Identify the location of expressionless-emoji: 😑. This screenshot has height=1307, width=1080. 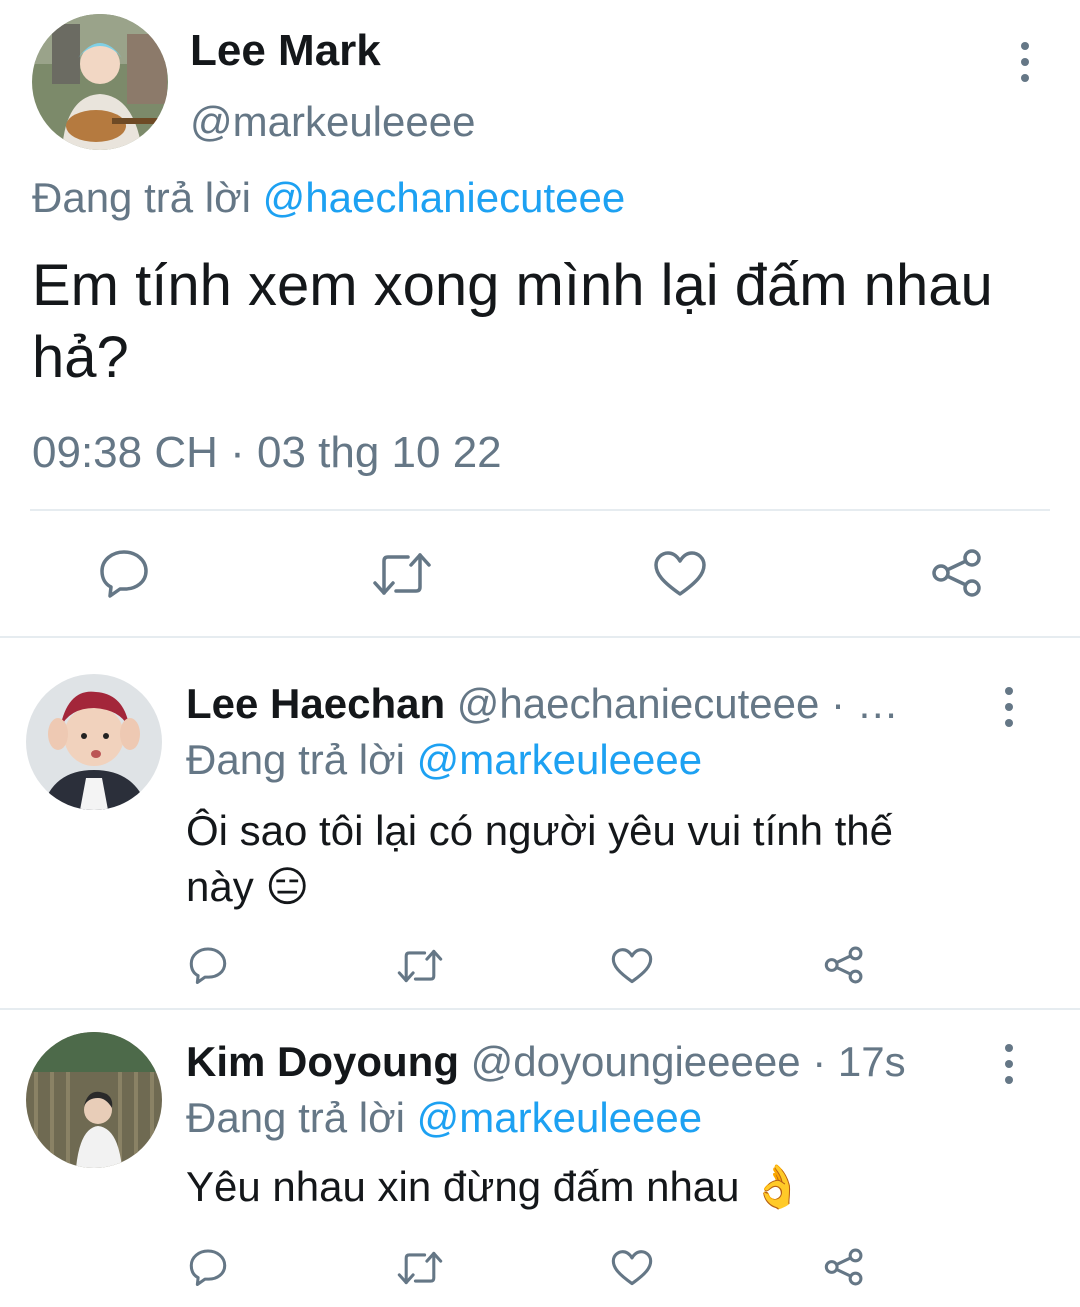
(287, 886).